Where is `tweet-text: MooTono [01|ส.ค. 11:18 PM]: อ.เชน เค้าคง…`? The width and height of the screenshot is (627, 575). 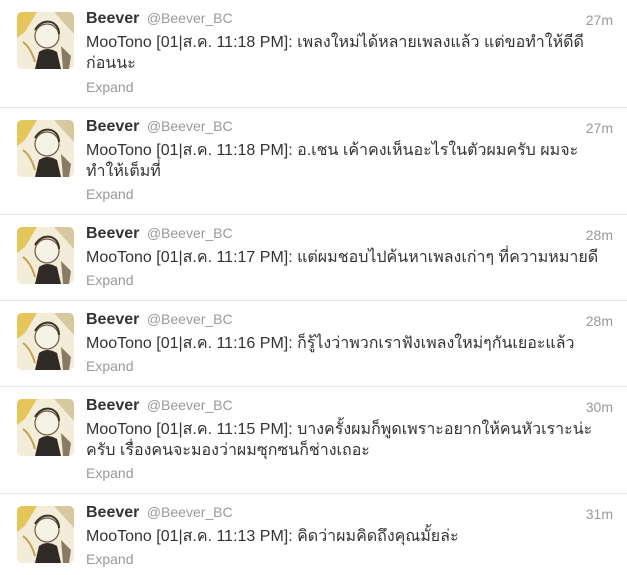
tweet-text: MooTono [01|ส.ค. 11:18 PM]: อ.เชน เค้าคง… is located at coordinates (332, 161).